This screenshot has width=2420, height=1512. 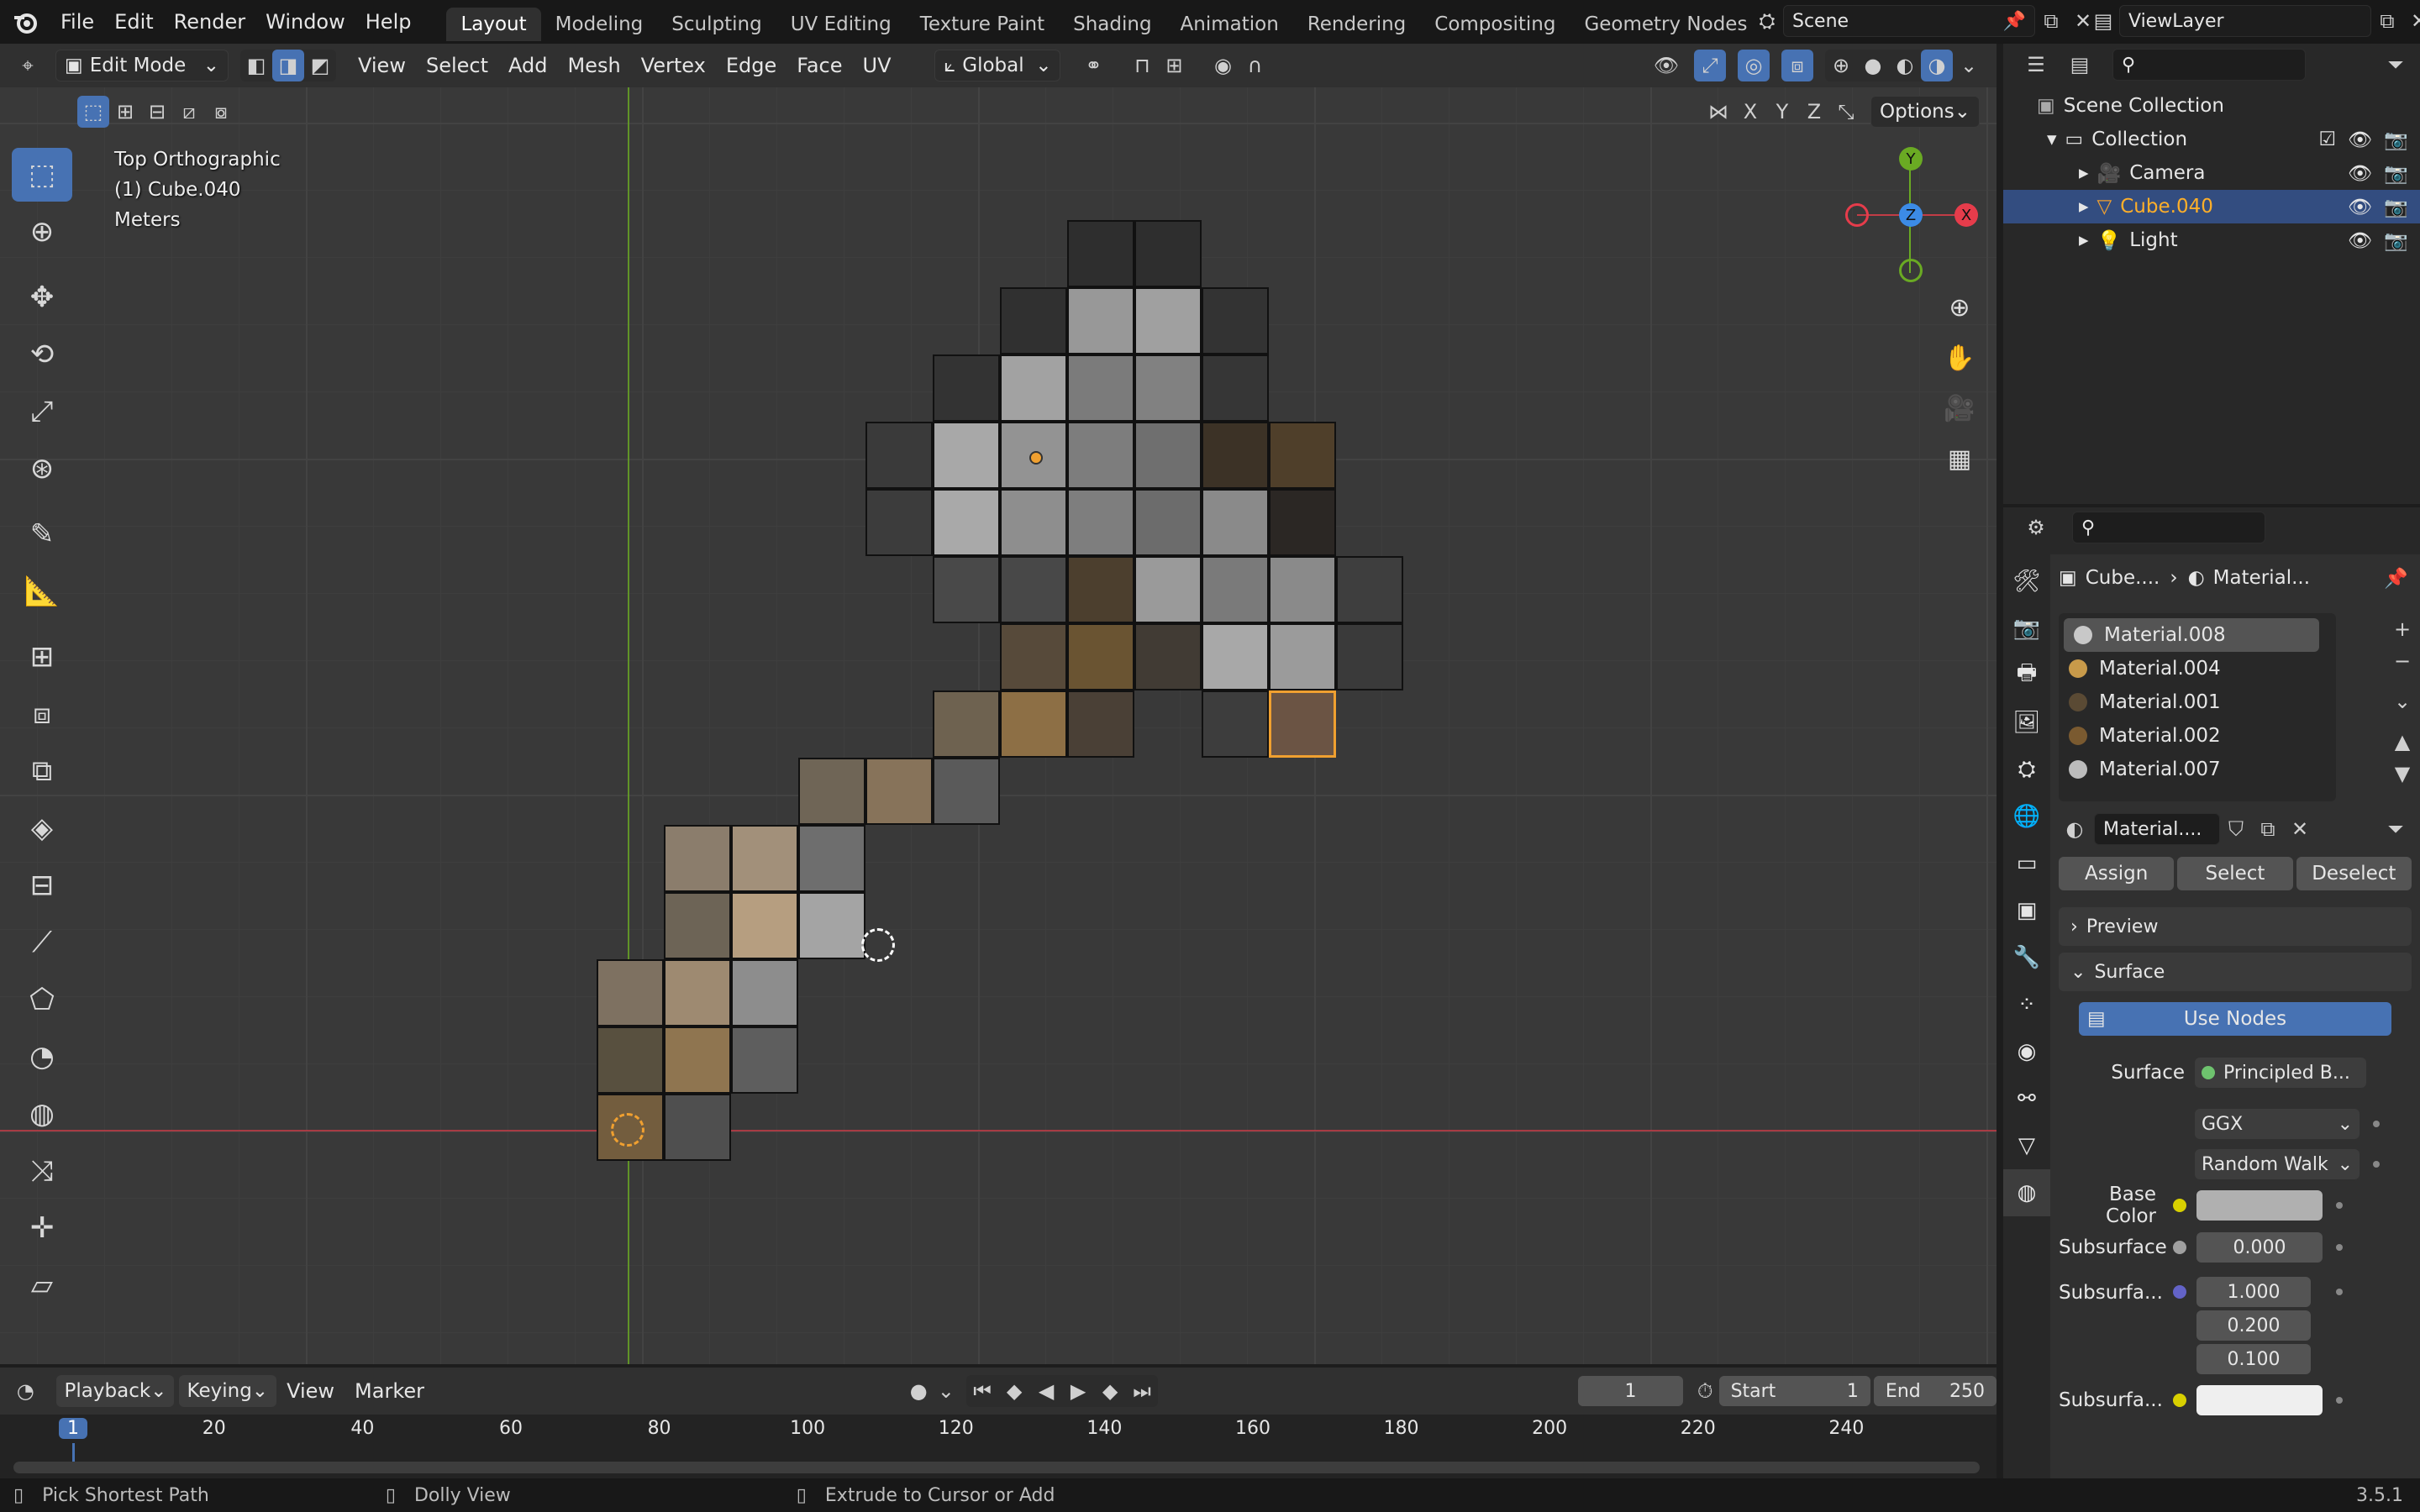 I want to click on delete-view-layer-icon: ✕, so click(x=2411, y=21).